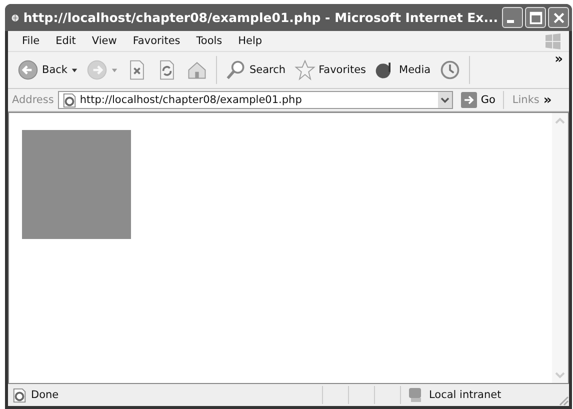 The width and height of the screenshot is (573, 409). What do you see at coordinates (45, 395) in the screenshot?
I see `status-text: Done` at bounding box center [45, 395].